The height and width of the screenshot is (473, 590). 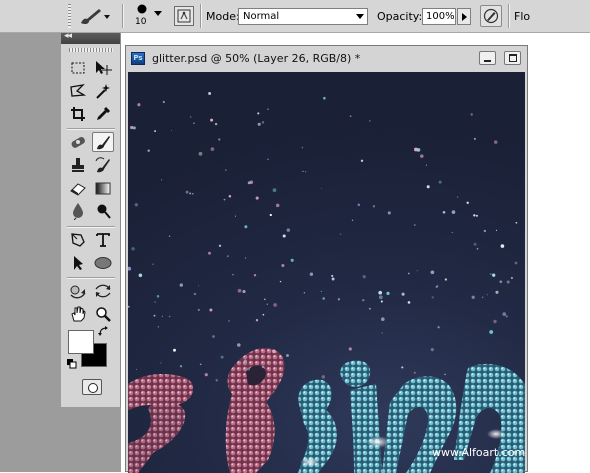 I want to click on magic-wand-tool-button, so click(x=103, y=91).